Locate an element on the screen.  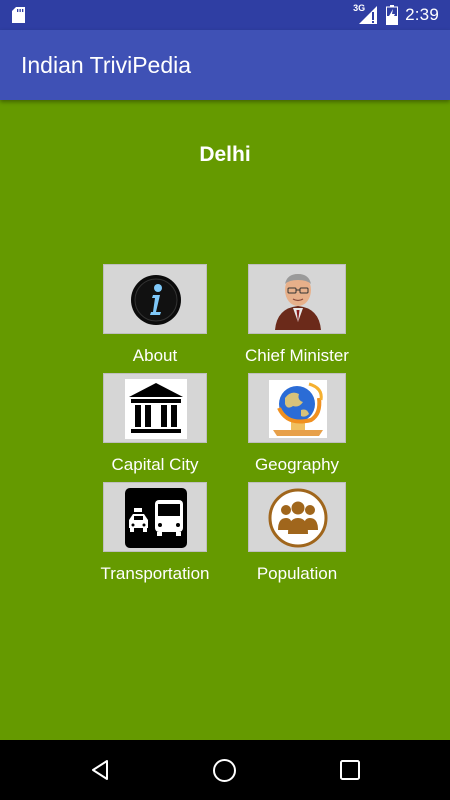
page-heading: Delhi is located at coordinates (225, 154).